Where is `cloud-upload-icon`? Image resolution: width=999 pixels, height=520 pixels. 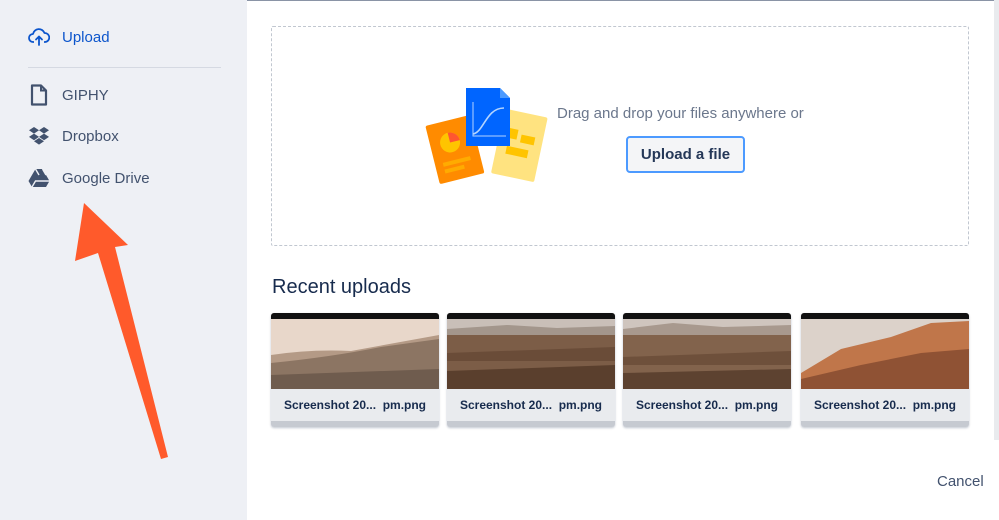 cloud-upload-icon is located at coordinates (39, 37).